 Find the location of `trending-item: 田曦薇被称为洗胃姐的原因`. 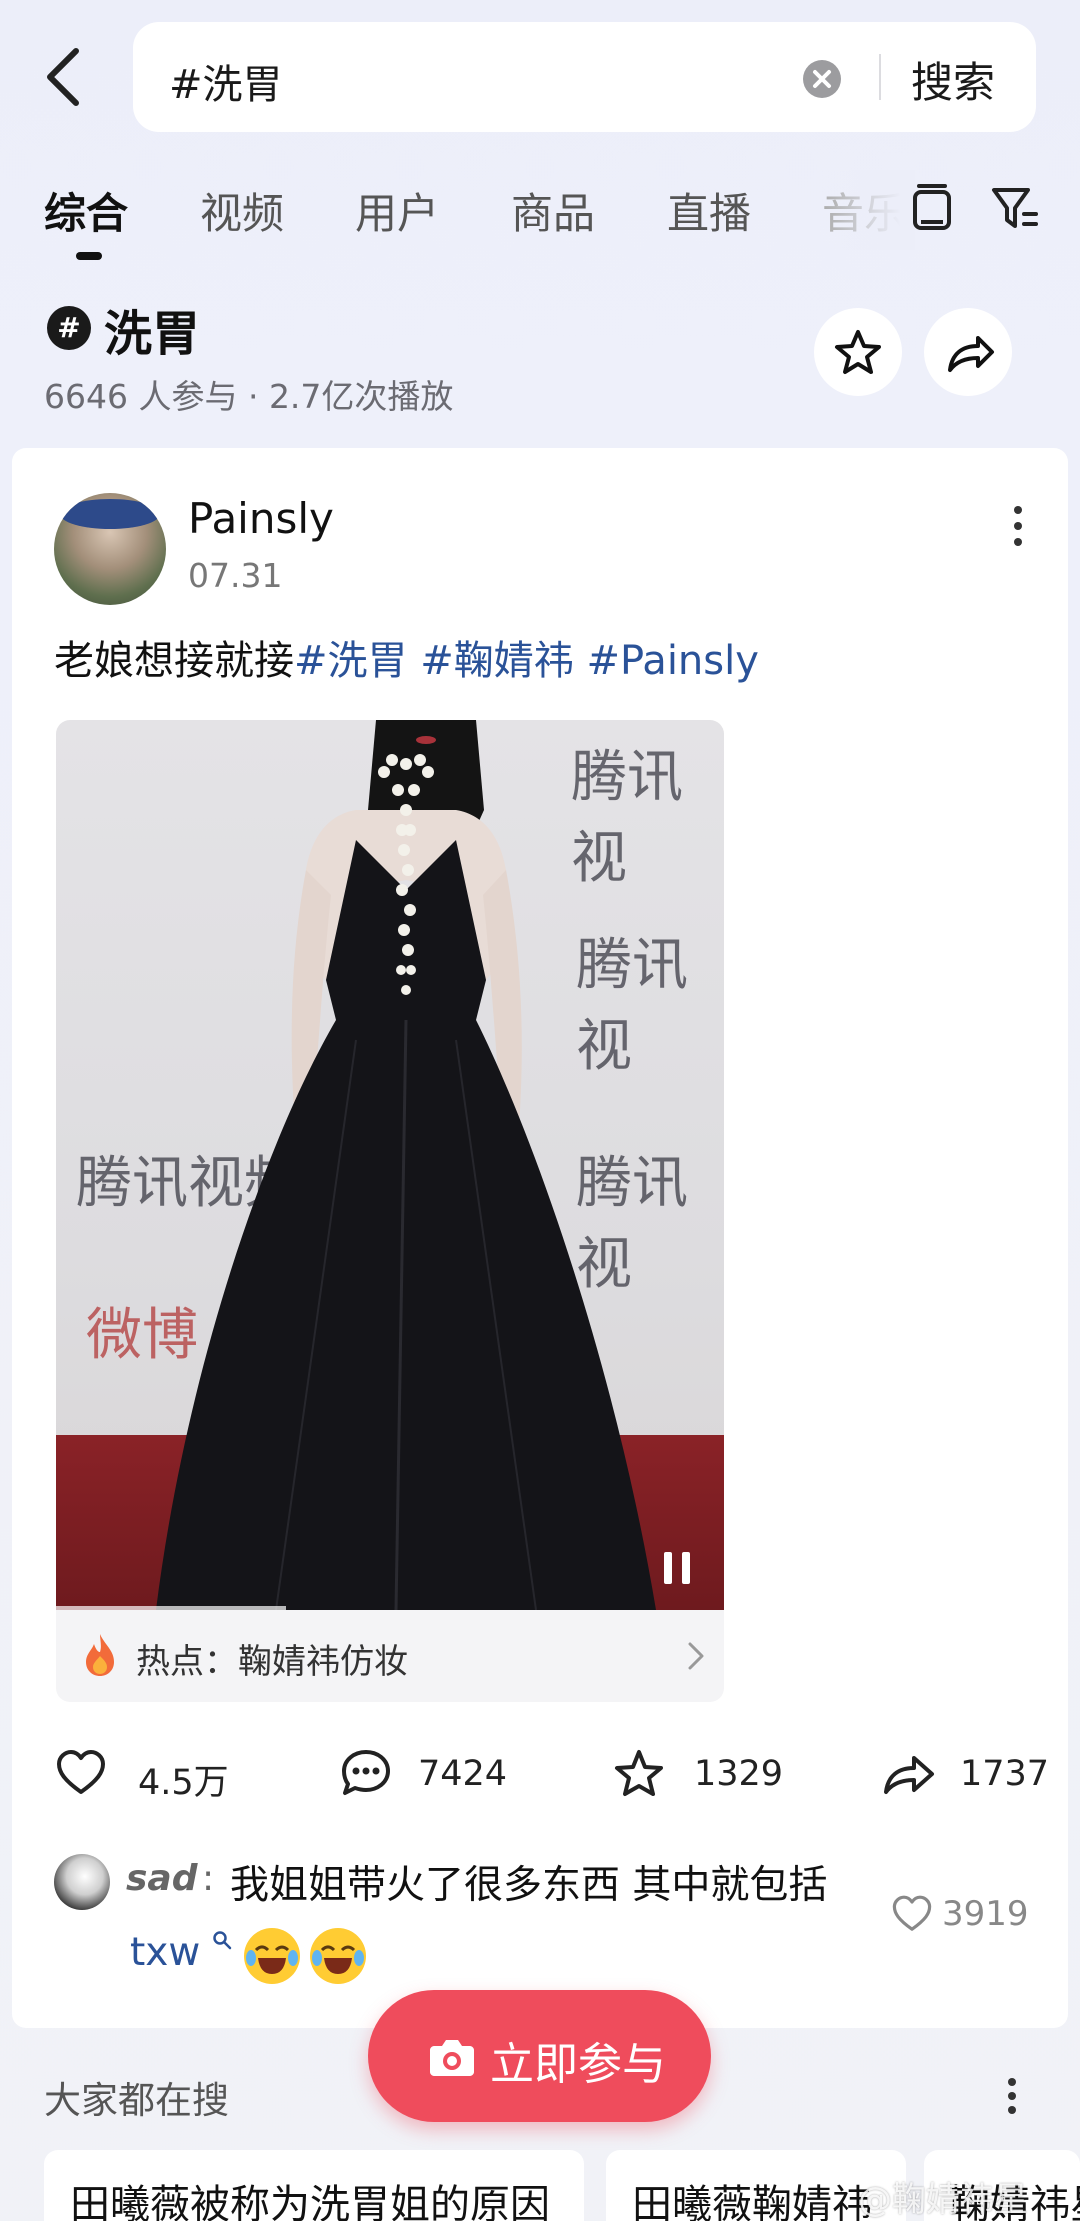

trending-item: 田曦薇被称为洗胃姐的原因 is located at coordinates (314, 2185).